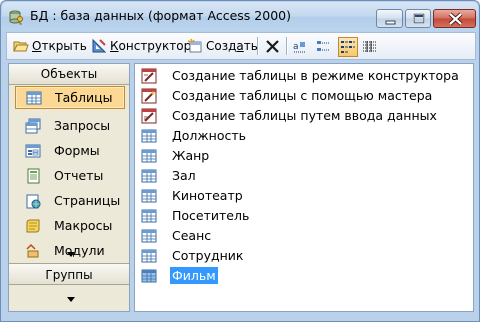 Image resolution: width=480 pixels, height=322 pixels. What do you see at coordinates (296, 47) in the screenshot?
I see `svg-text: a` at bounding box center [296, 47].